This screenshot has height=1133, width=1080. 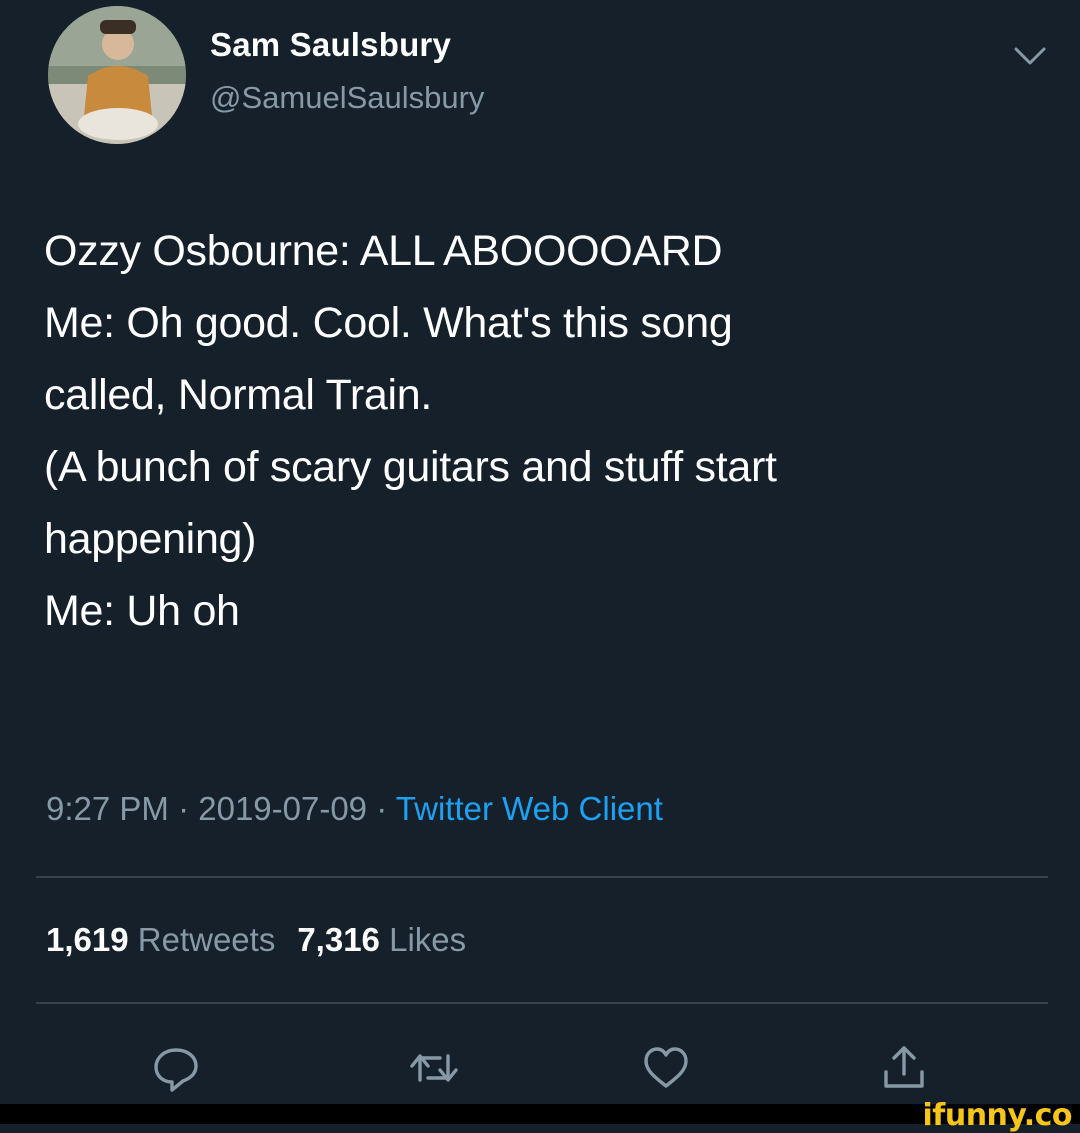 I want to click on chevron-down-icon, so click(x=1030, y=56).